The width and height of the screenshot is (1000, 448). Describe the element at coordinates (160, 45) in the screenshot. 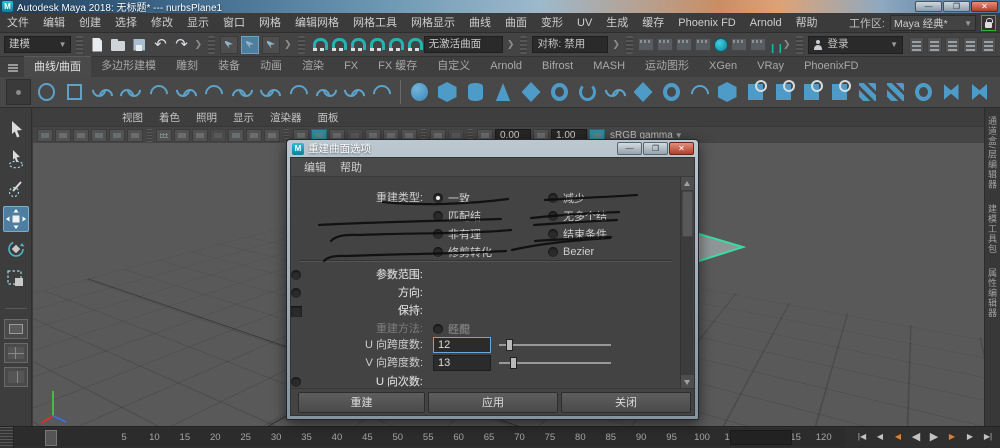

I see `undo-icon: ↶` at that location.